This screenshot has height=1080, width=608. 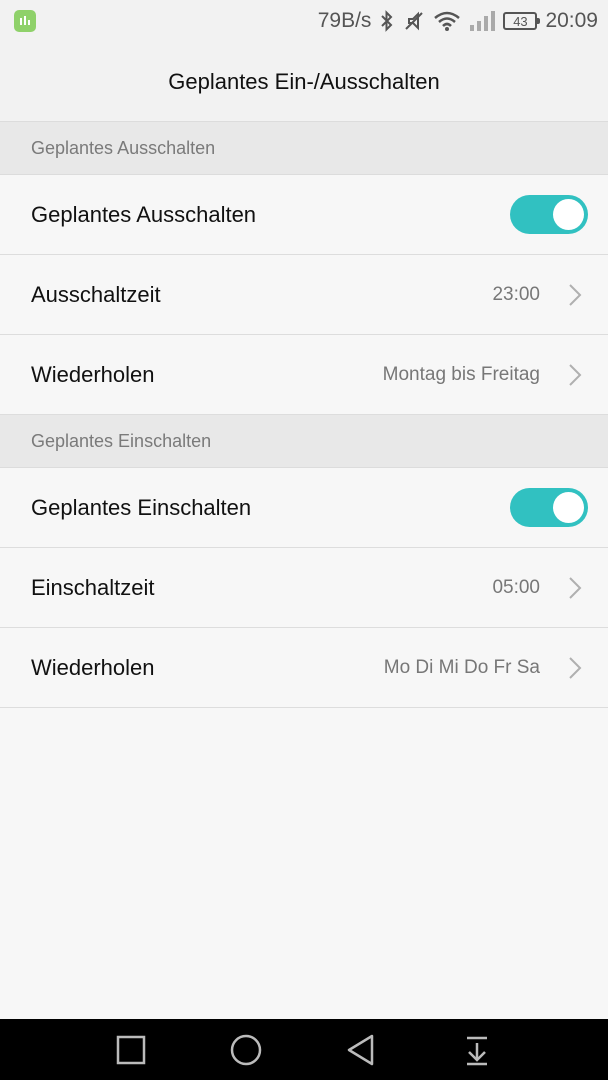 What do you see at coordinates (461, 667) in the screenshot?
I see `row-value: Mo Di Mi Do Fr Sa` at bounding box center [461, 667].